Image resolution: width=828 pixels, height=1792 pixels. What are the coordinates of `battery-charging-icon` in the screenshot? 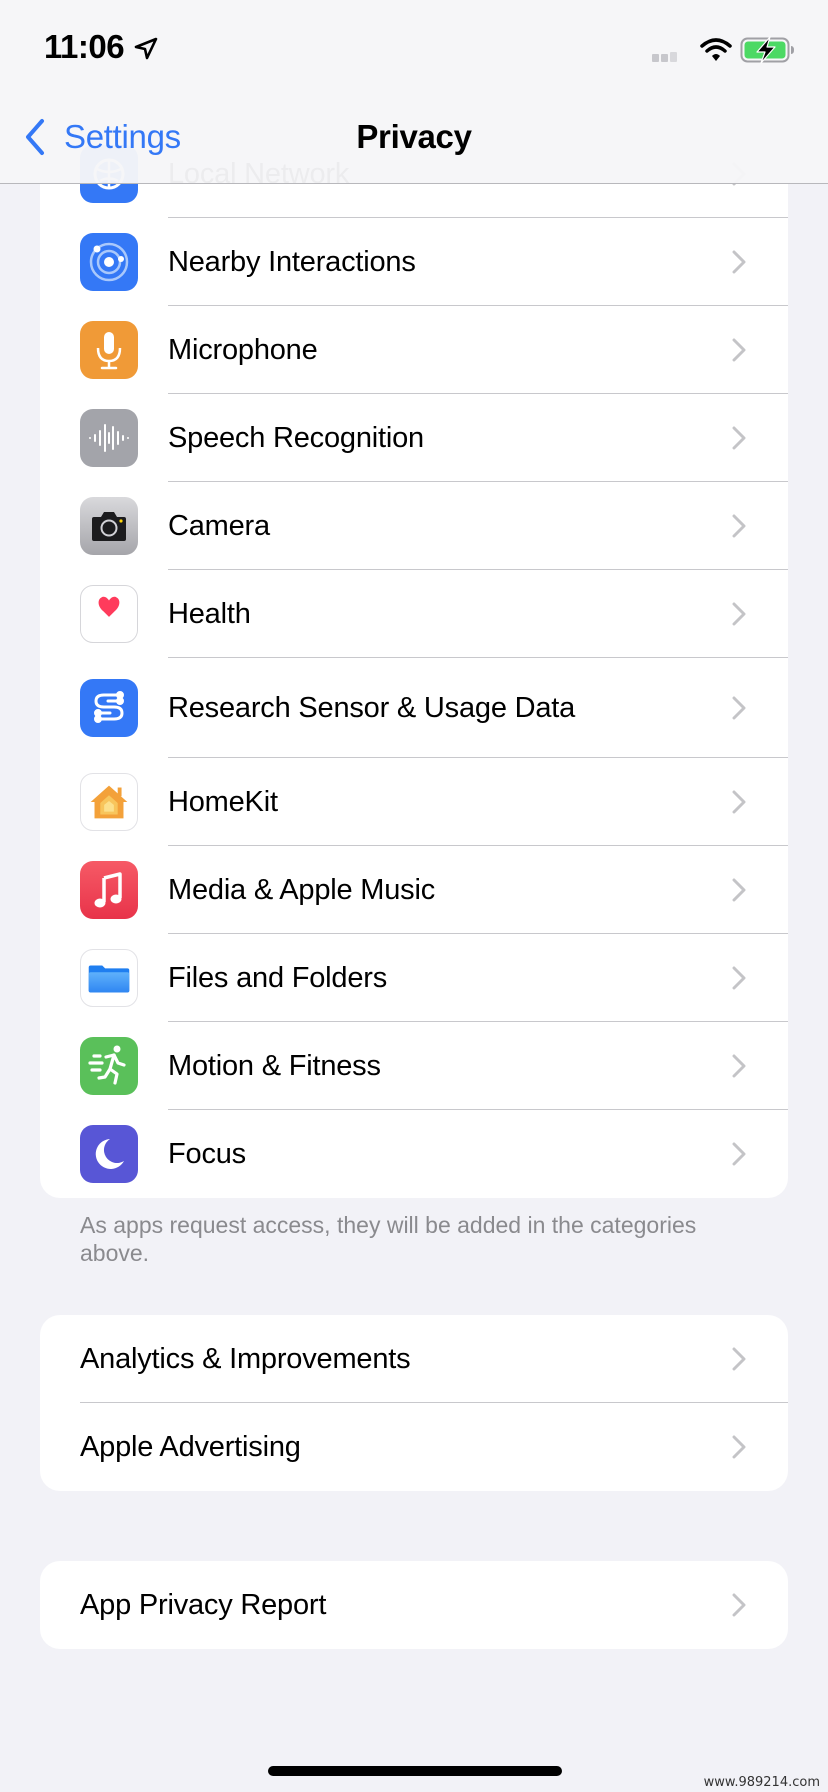 It's located at (767, 50).